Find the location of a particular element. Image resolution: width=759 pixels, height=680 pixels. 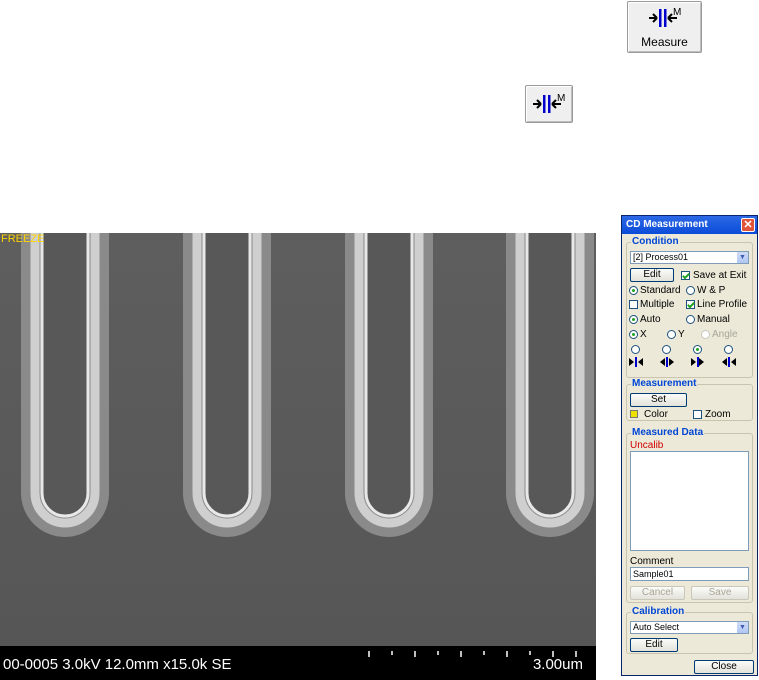

standard-radio is located at coordinates (633, 290).